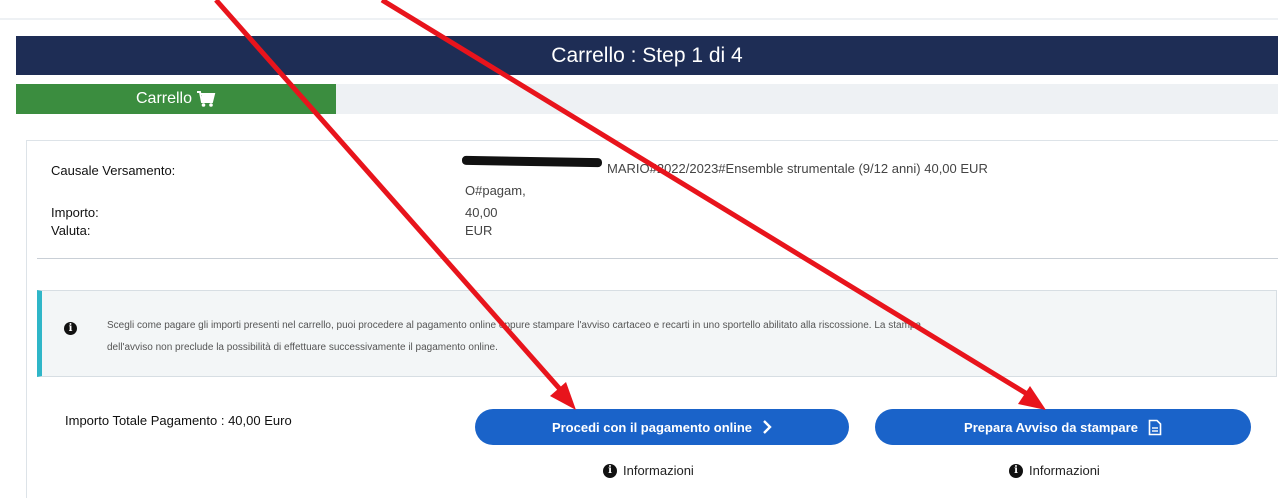 The height and width of the screenshot is (498, 1278). What do you see at coordinates (113, 170) in the screenshot?
I see `causale-label: Causale Versamento:` at bounding box center [113, 170].